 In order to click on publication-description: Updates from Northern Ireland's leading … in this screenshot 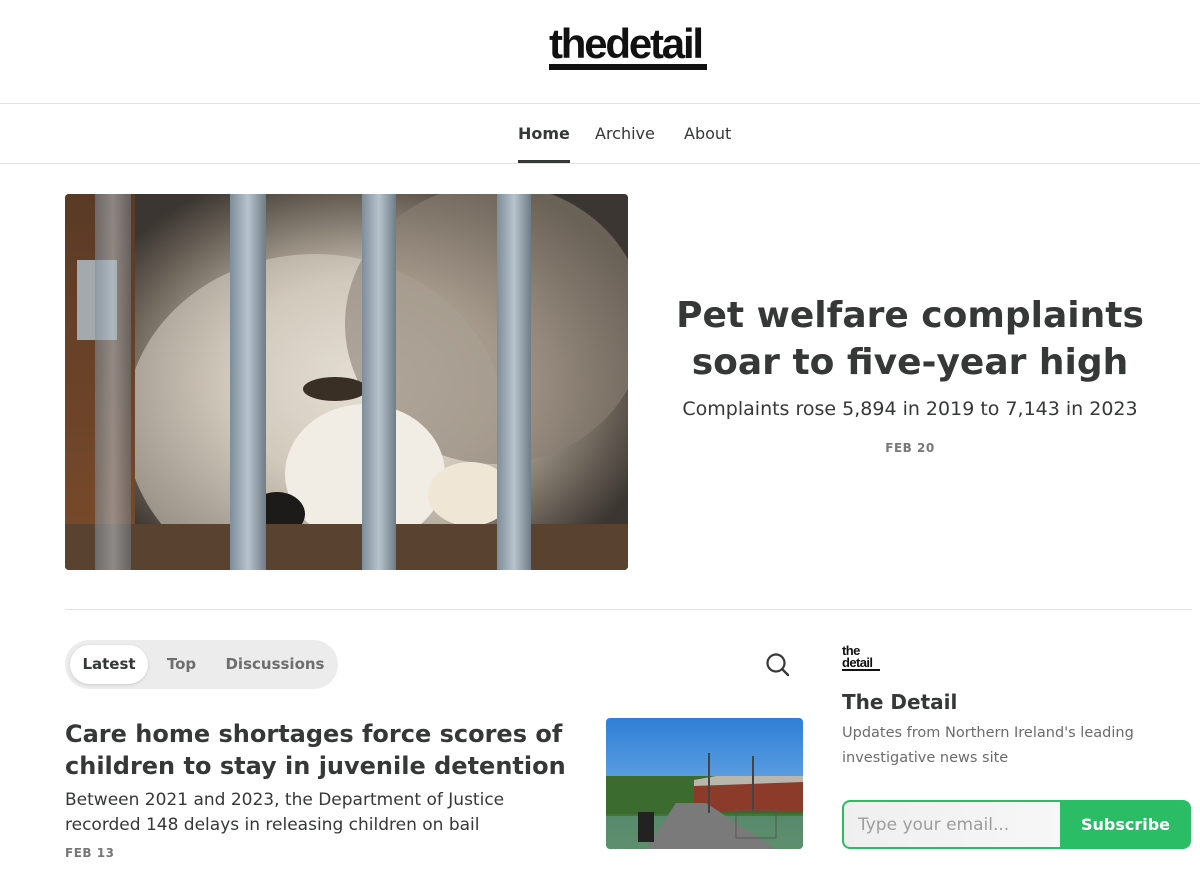, I will do `click(988, 745)`.